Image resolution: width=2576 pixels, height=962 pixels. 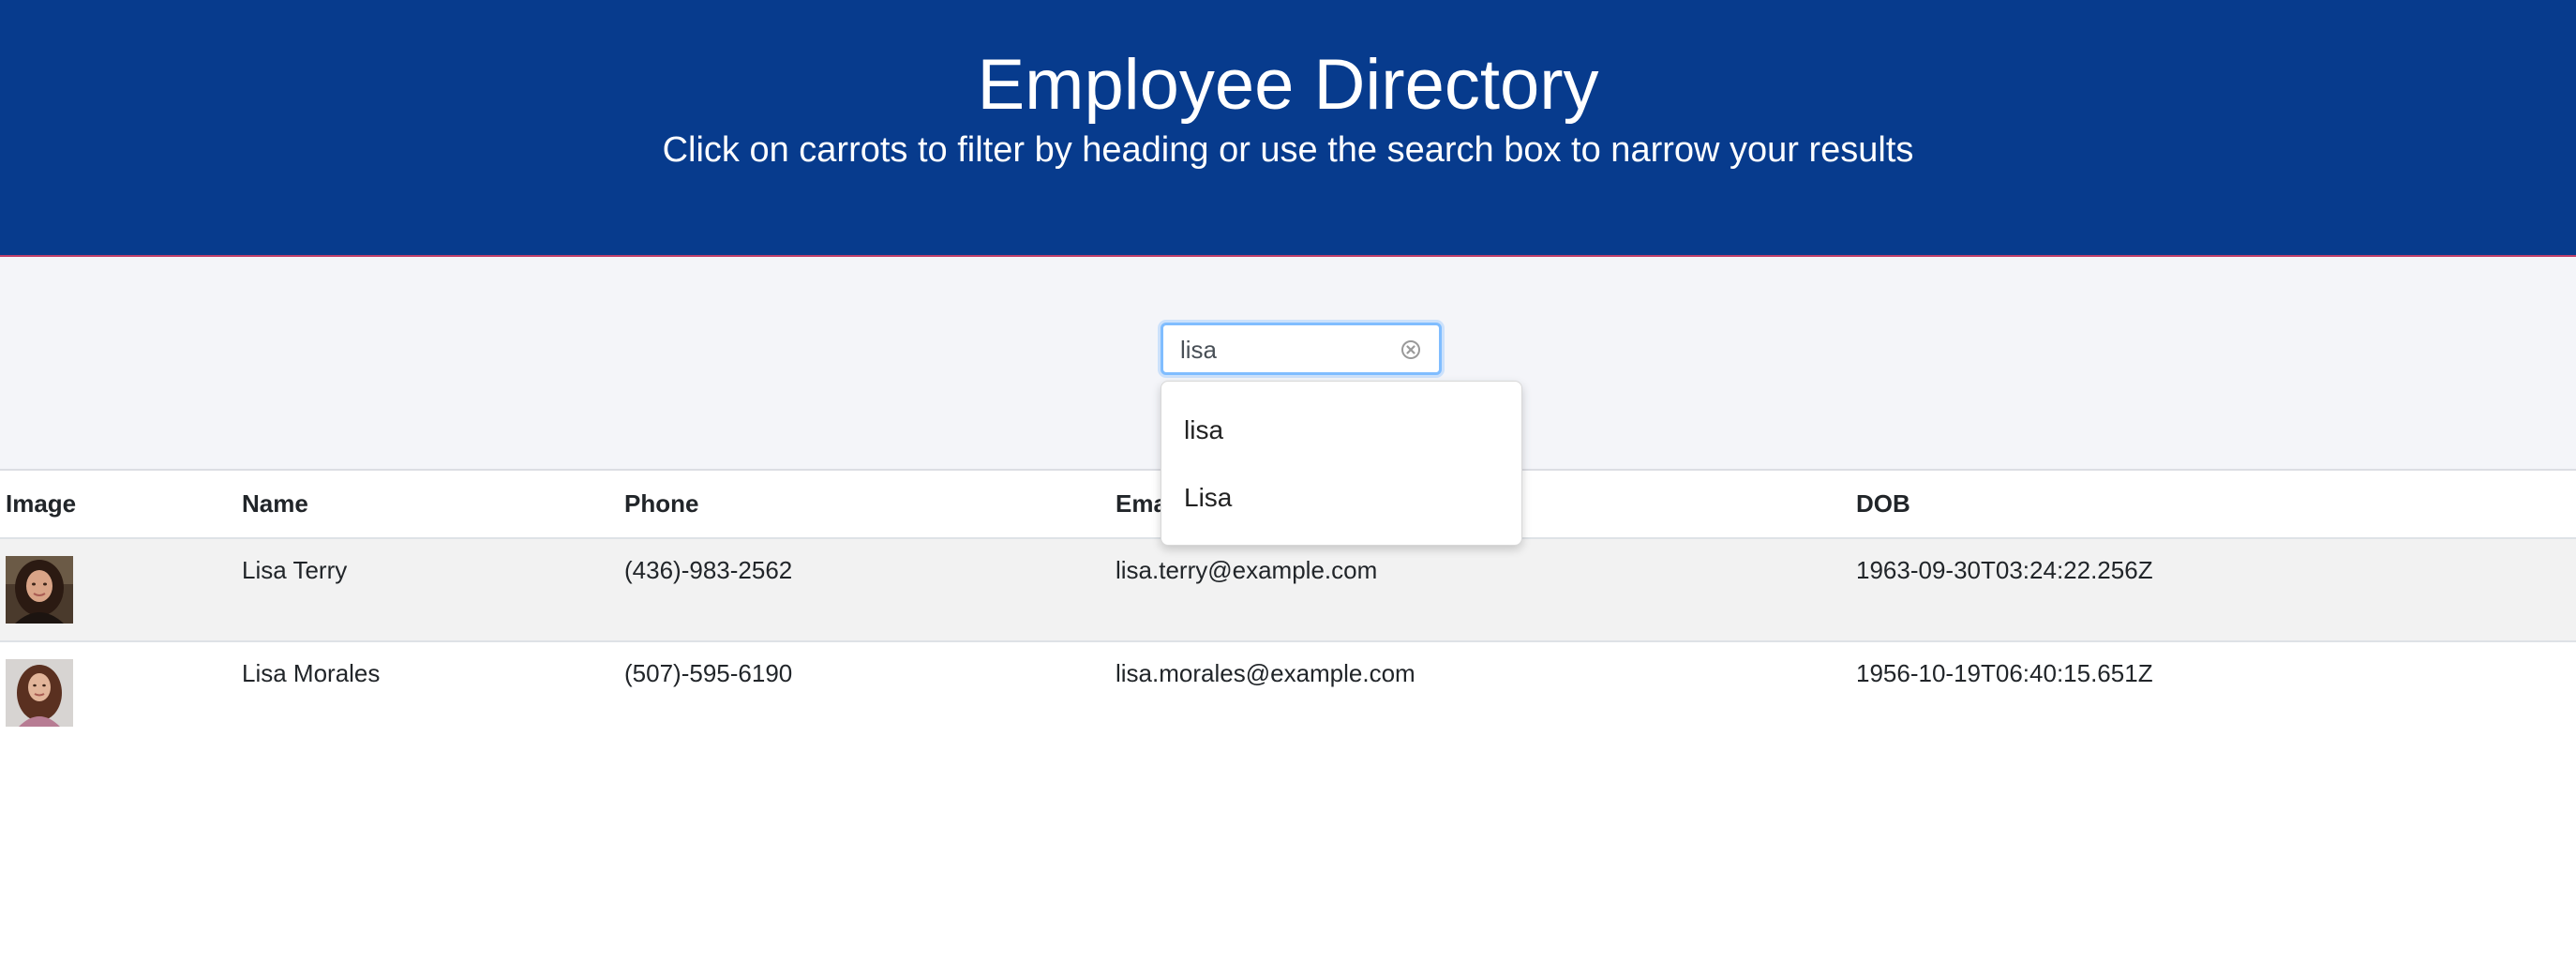 What do you see at coordinates (708, 673) in the screenshot?
I see `phone-cell: (507)-595-6190` at bounding box center [708, 673].